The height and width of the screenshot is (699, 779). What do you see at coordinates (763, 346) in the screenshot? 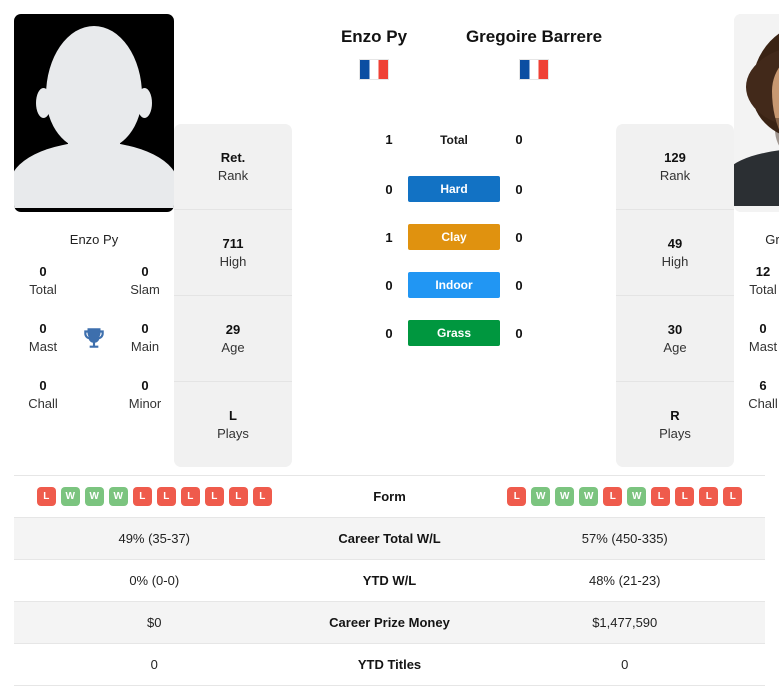
I see `right-titles-mast-label: Mast` at bounding box center [763, 346].